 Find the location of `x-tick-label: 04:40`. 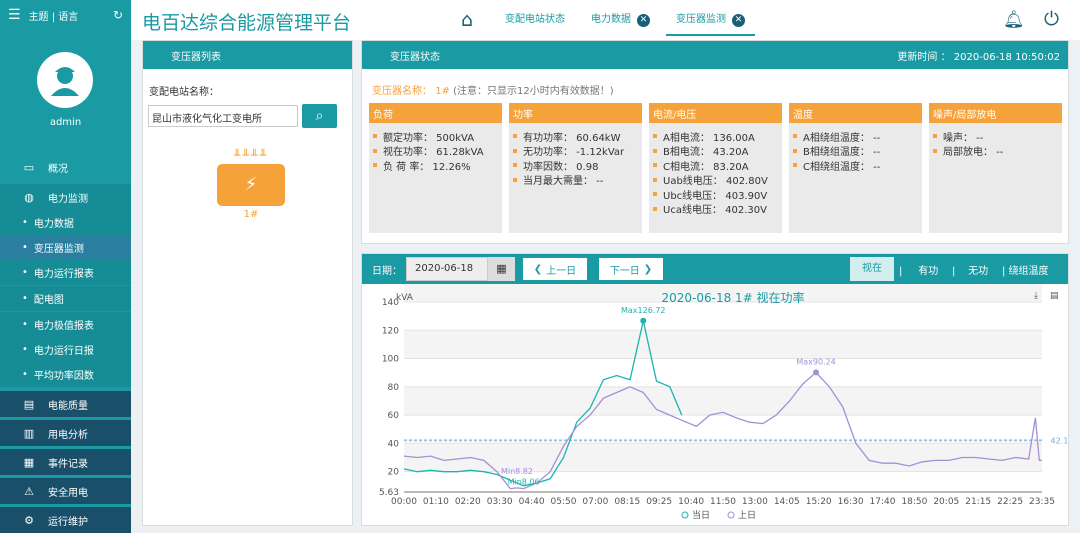

x-tick-label: 04:40 is located at coordinates (532, 502).